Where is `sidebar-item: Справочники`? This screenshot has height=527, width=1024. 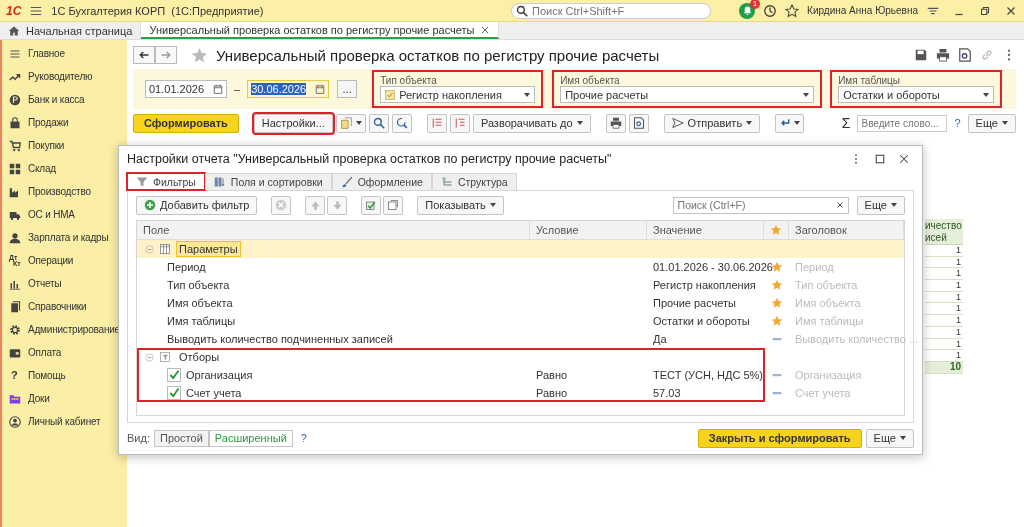
sidebar-item: Справочники is located at coordinates (64, 306).